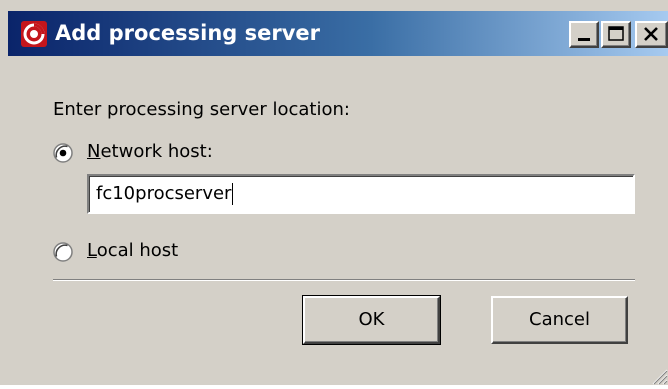 The width and height of the screenshot is (668, 389). Describe the element at coordinates (63, 252) in the screenshot. I see `local-host-radio` at that location.